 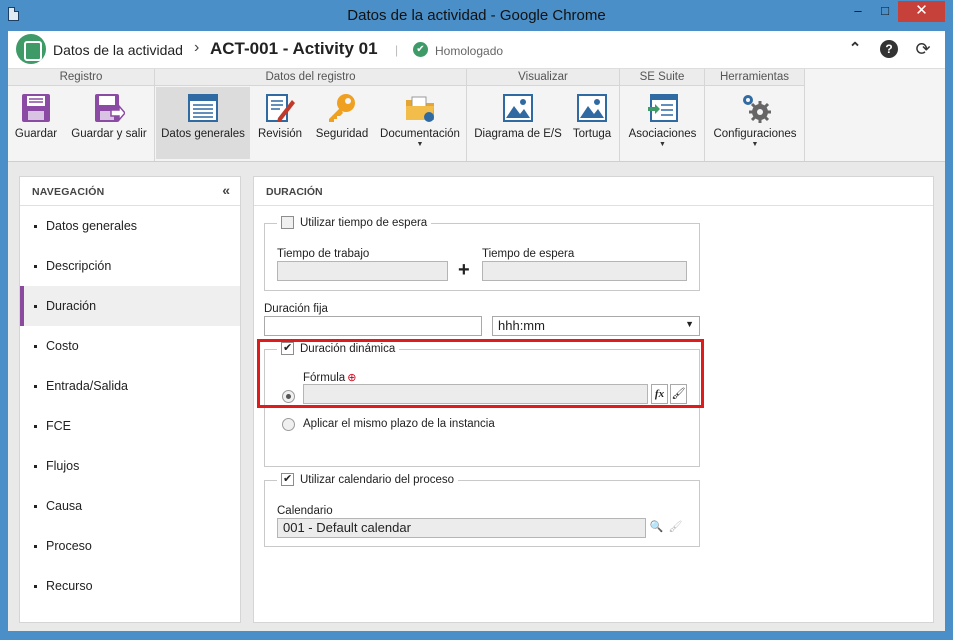 I want to click on minimize-button: –, so click(x=858, y=11).